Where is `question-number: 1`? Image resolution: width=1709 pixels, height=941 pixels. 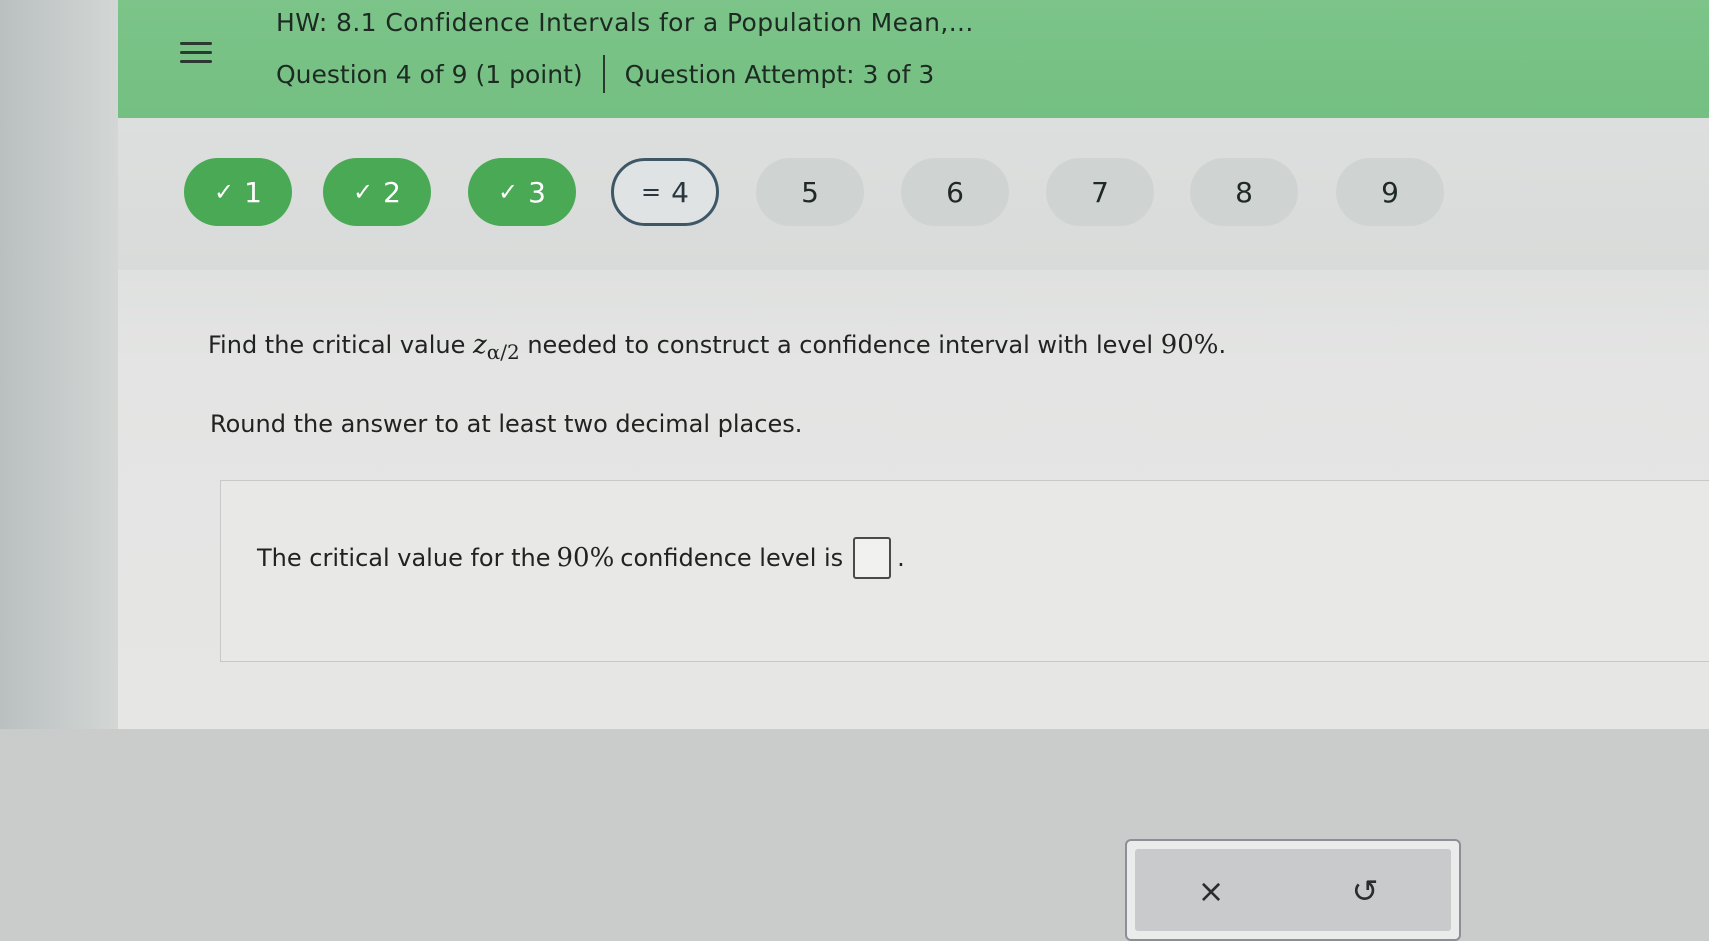
question-number: 1 is located at coordinates (253, 192).